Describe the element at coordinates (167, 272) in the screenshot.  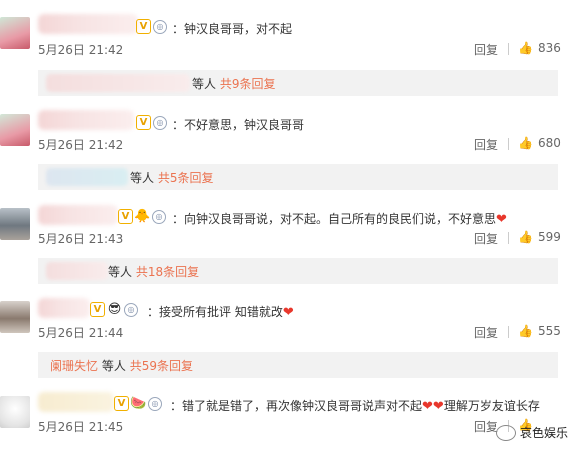
I see `reply-count: 共18条回复` at that location.